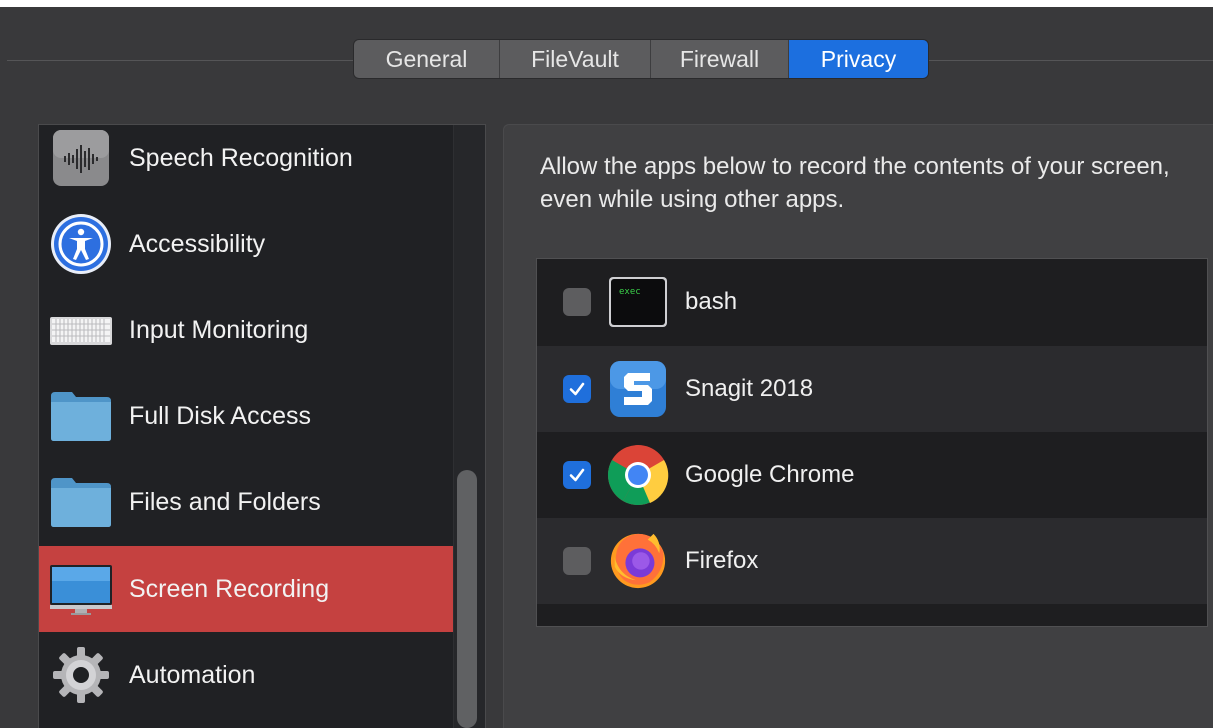 This screenshot has width=1213, height=728. I want to click on tab-filevault: FileVault, so click(575, 59).